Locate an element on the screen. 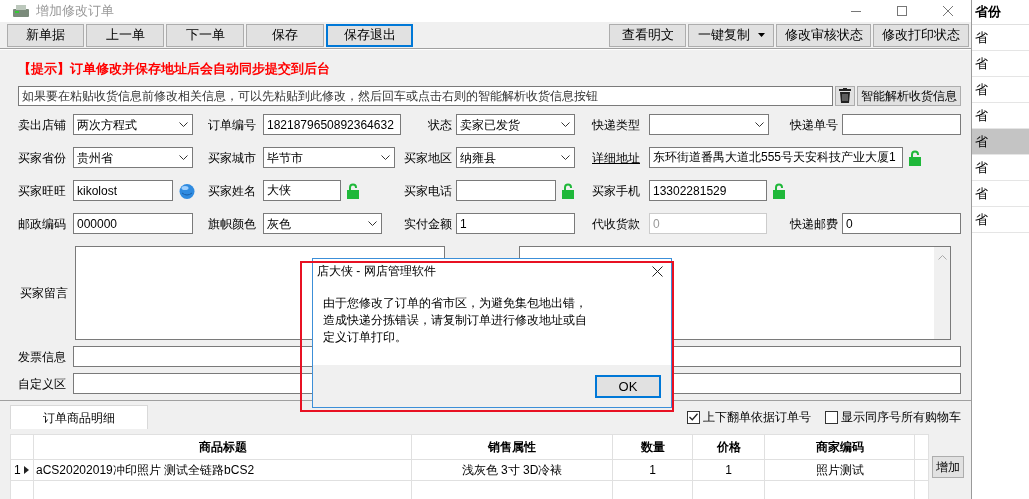  table-cell: 浅灰色 3寸 3D冷裱 is located at coordinates (512, 470).